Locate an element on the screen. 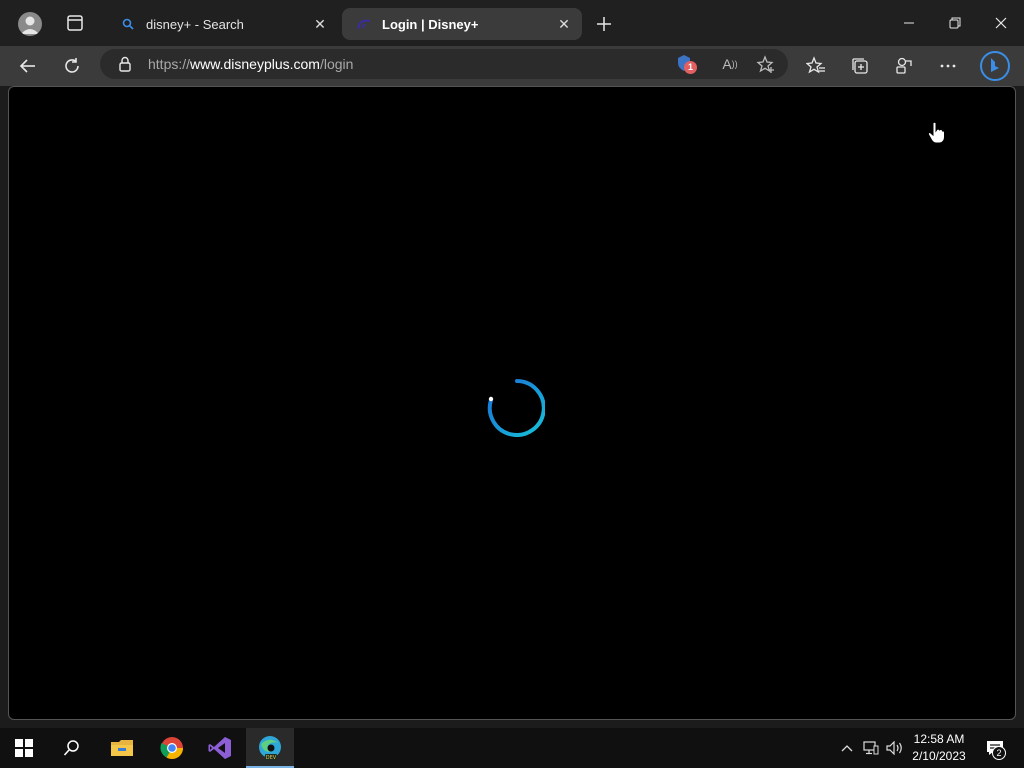 This screenshot has width=1024, height=768. edge-dev-icon: DEV is located at coordinates (270, 748).